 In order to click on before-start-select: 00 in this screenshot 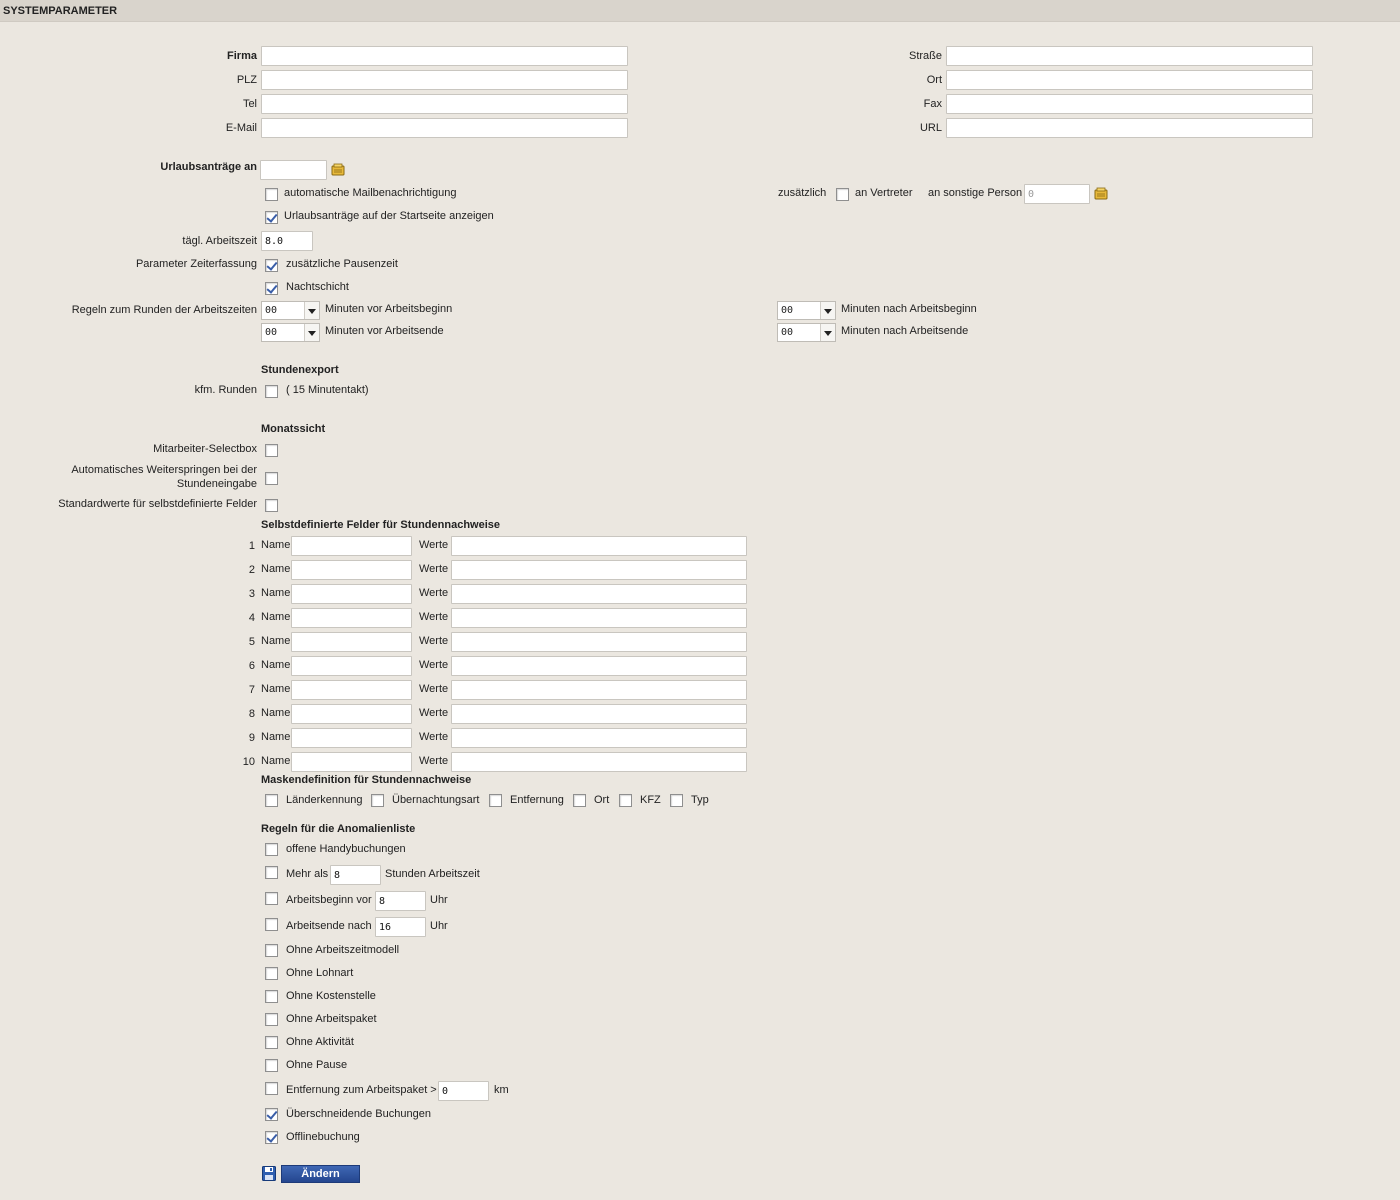, I will do `click(290, 310)`.